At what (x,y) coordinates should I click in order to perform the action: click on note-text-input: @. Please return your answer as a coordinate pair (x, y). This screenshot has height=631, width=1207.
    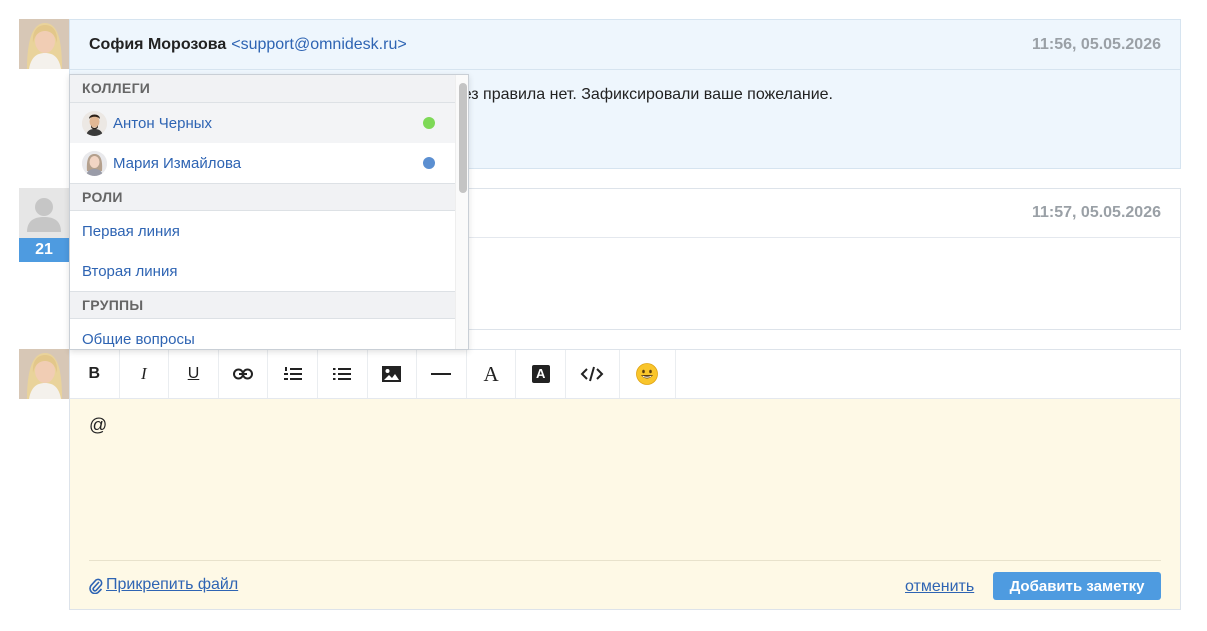
    Looking at the image, I should click on (98, 425).